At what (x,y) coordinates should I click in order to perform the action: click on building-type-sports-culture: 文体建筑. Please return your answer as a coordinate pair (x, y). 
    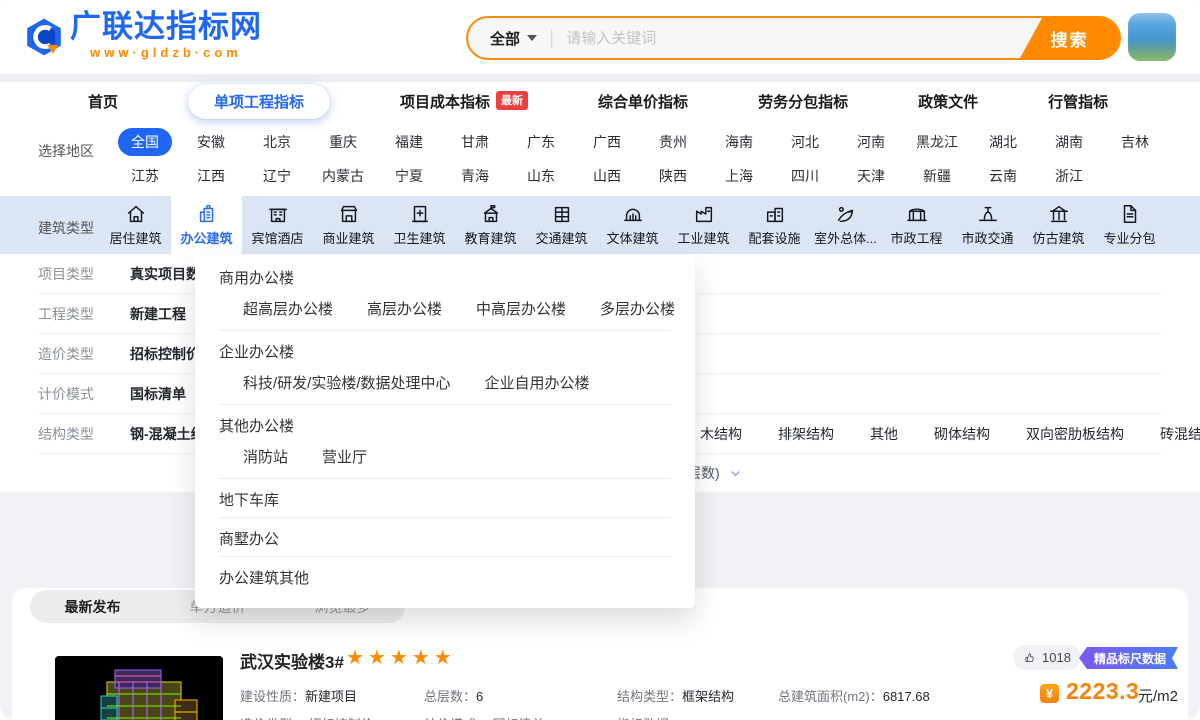
    Looking at the image, I should click on (632, 225).